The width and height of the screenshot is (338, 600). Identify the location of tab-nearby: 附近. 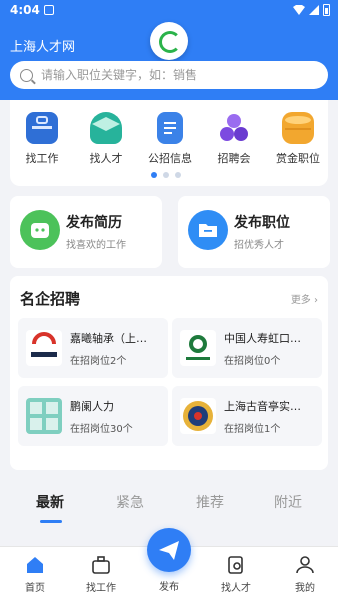
(288, 502).